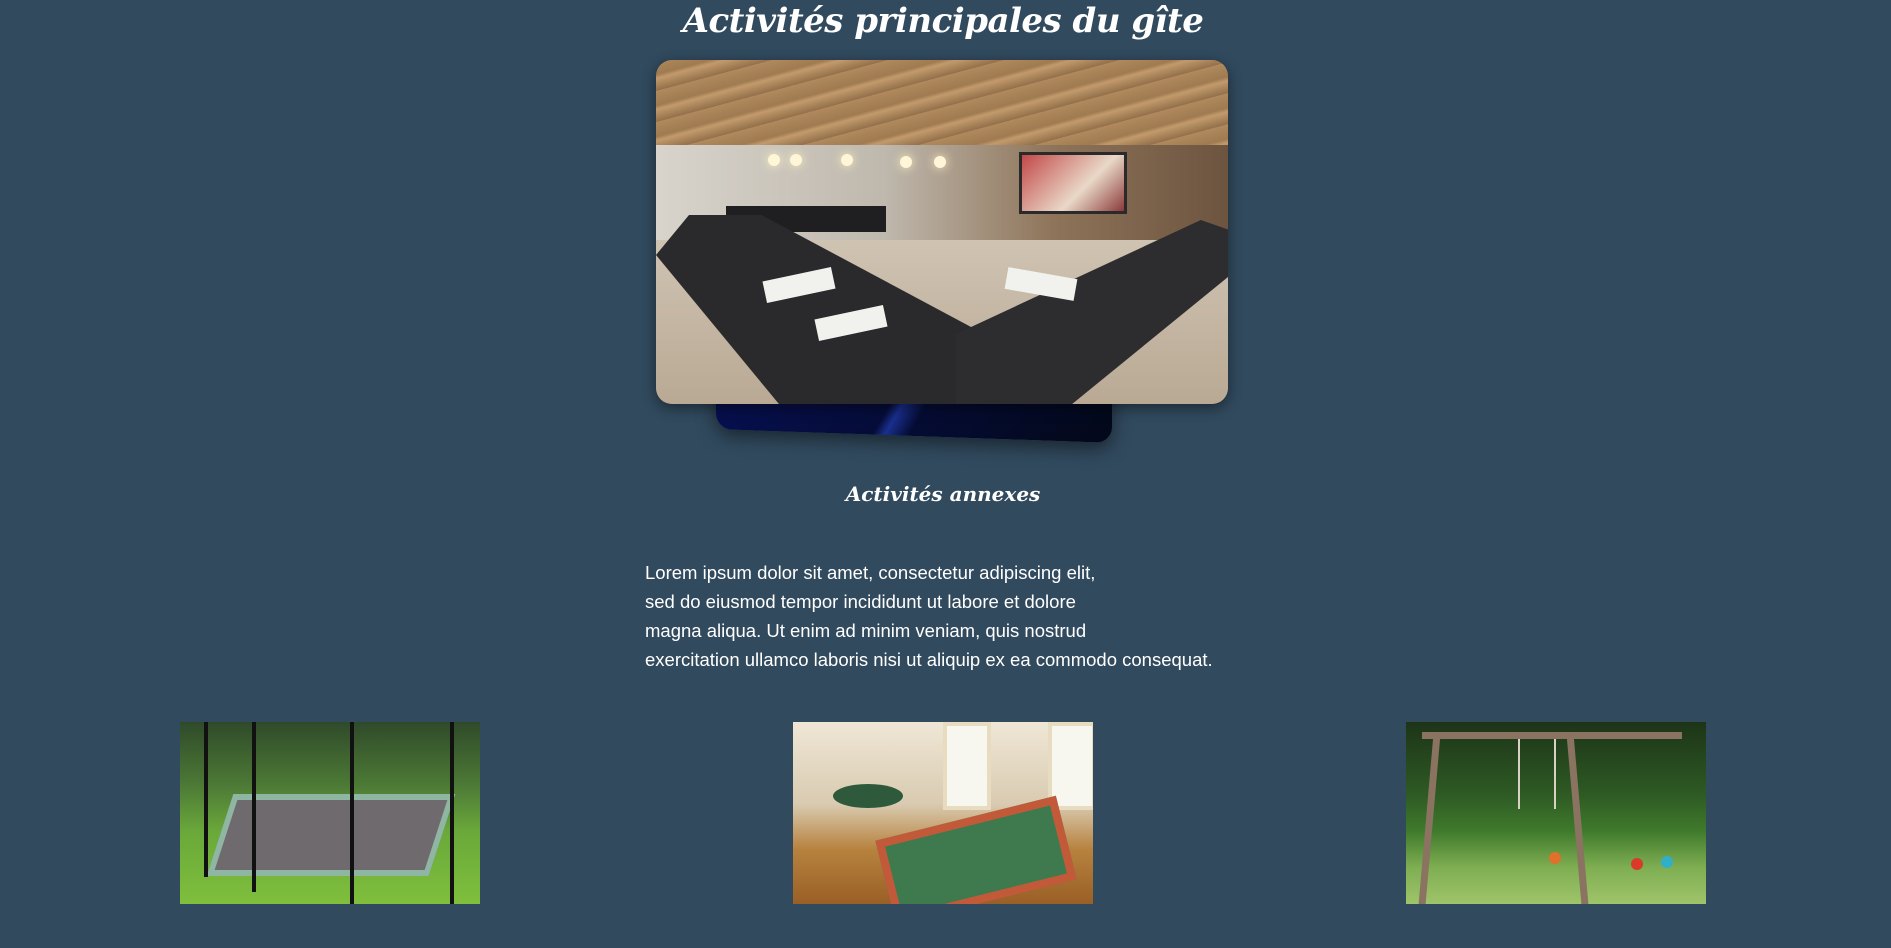 This screenshot has height=948, width=1891. Describe the element at coordinates (967, 766) in the screenshot. I see `window` at that location.